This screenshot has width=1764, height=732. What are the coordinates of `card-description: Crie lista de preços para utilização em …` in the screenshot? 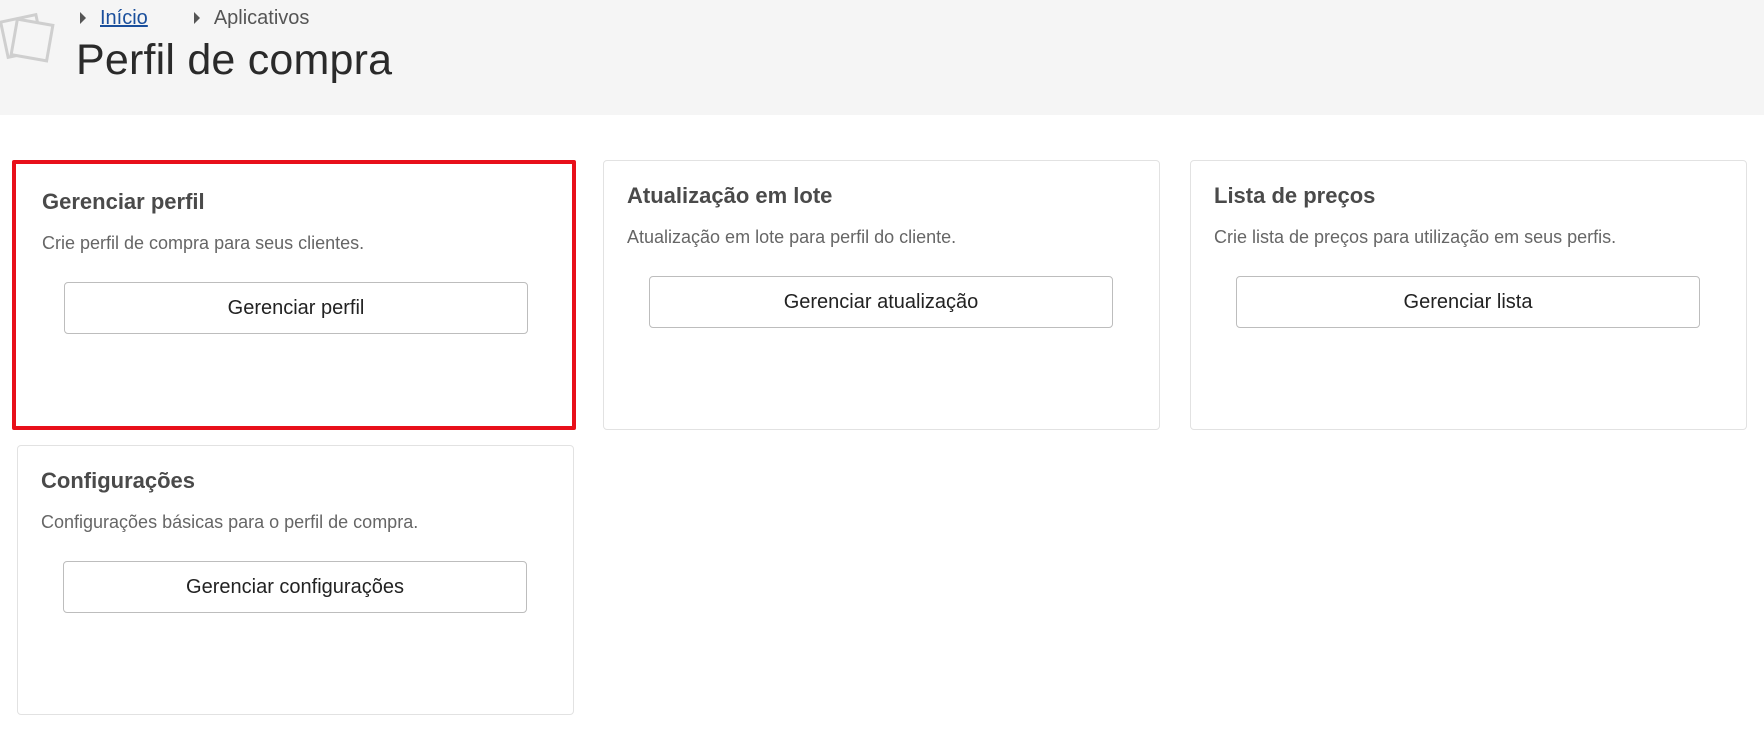 It's located at (1415, 237).